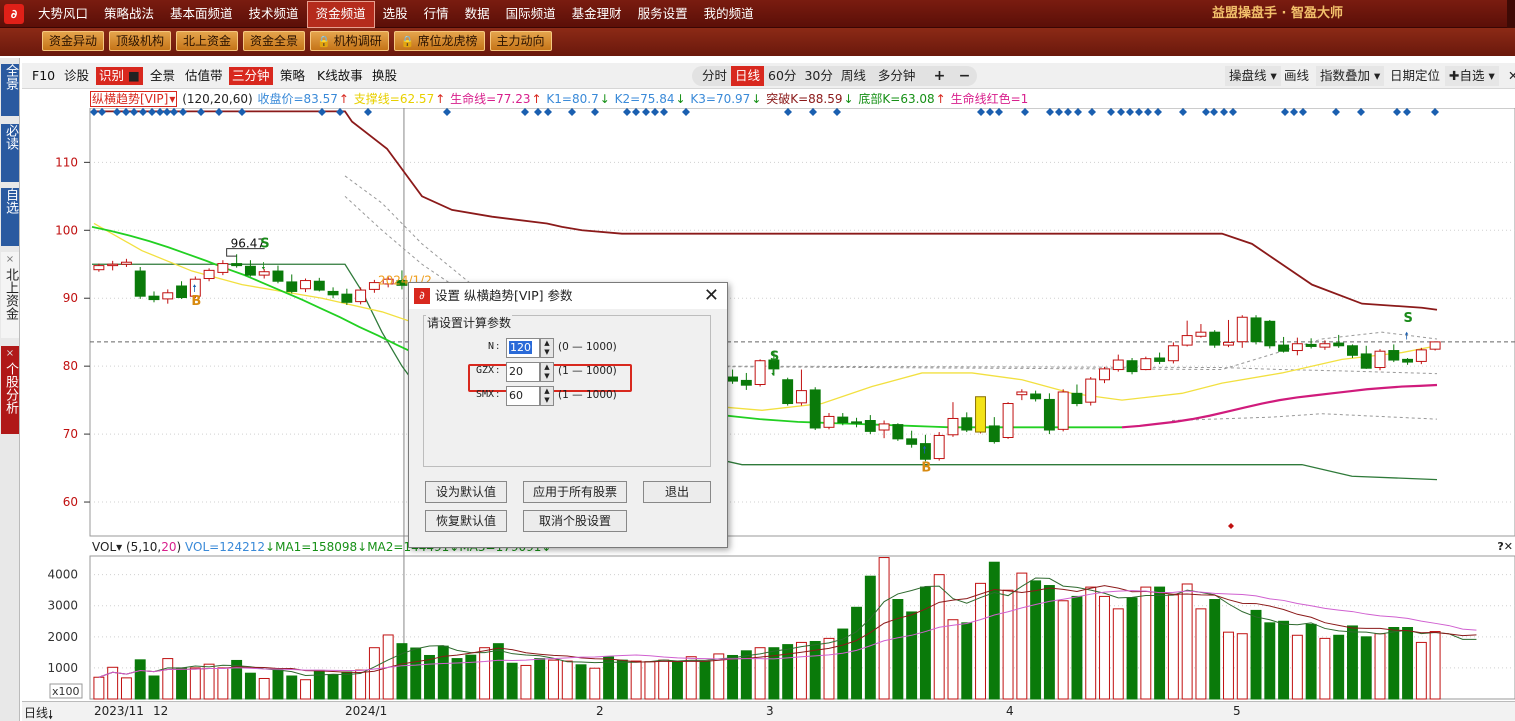  Describe the element at coordinates (1296, 76) in the screenshot. I see `tool-draw-line: 画线` at that location.